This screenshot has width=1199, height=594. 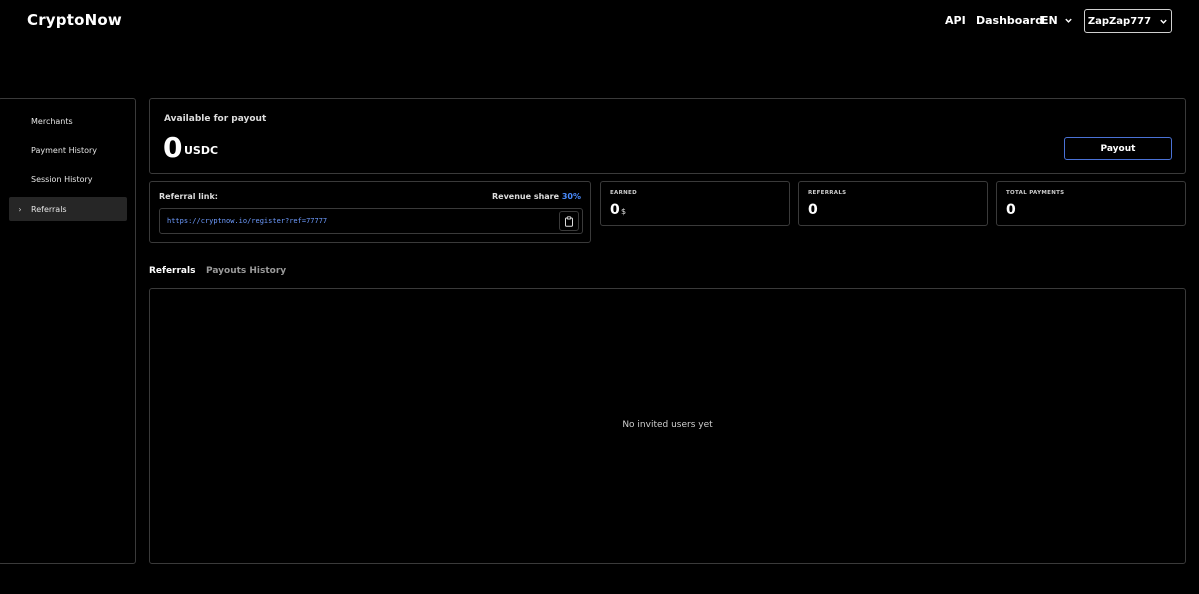 I want to click on payout-amount: 0, so click(x=173, y=147).